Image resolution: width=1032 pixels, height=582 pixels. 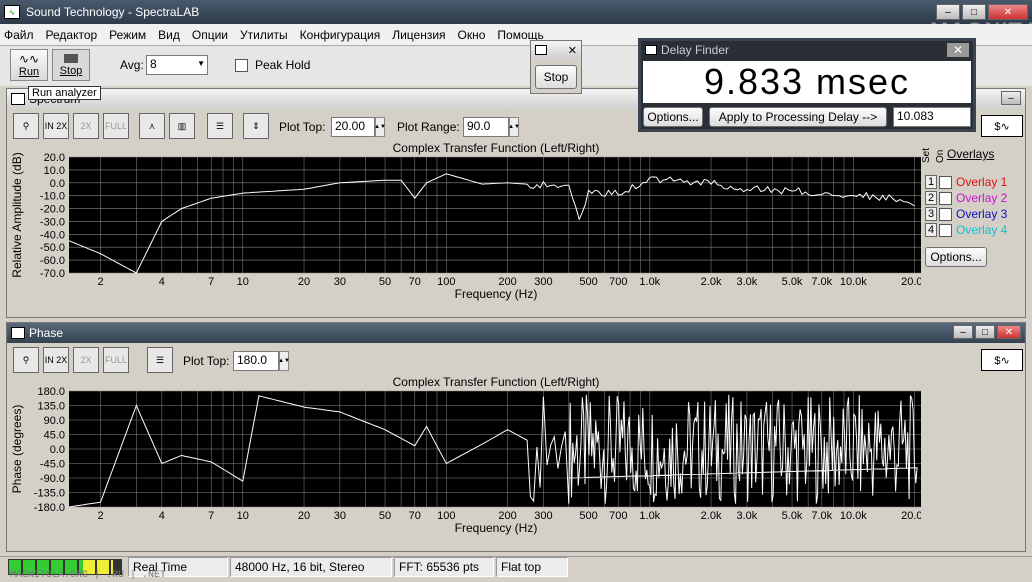 What do you see at coordinates (931, 182) in the screenshot?
I see `overlay-set-button: 1` at bounding box center [931, 182].